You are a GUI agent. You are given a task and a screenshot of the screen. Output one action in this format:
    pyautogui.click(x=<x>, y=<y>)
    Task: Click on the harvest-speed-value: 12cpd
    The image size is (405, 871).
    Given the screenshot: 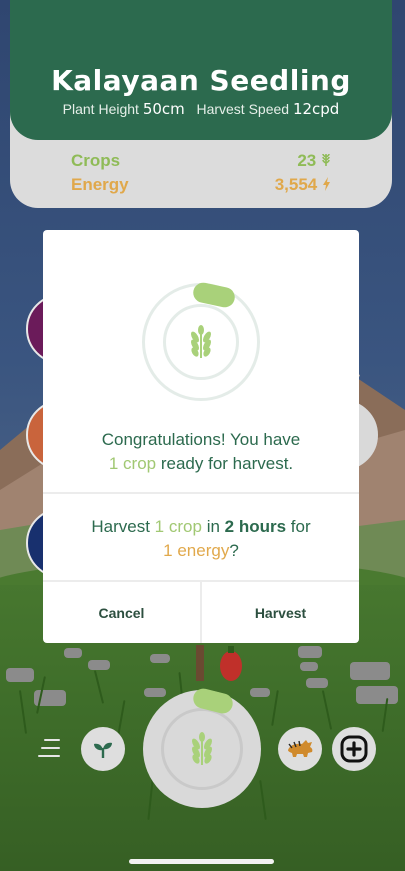 What is the action you would take?
    pyautogui.click(x=316, y=109)
    